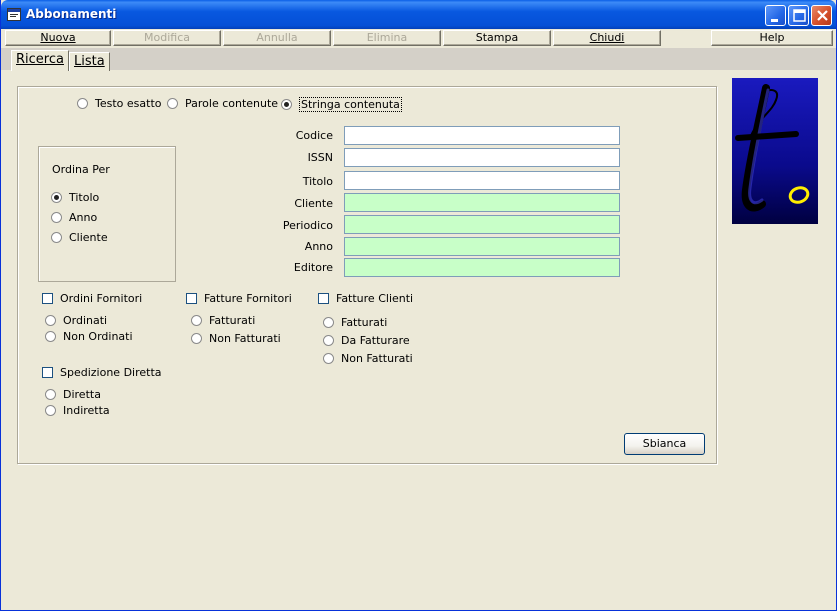 This screenshot has width=837, height=611. What do you see at coordinates (232, 103) in the screenshot?
I see `radio-label: Parole contenute` at bounding box center [232, 103].